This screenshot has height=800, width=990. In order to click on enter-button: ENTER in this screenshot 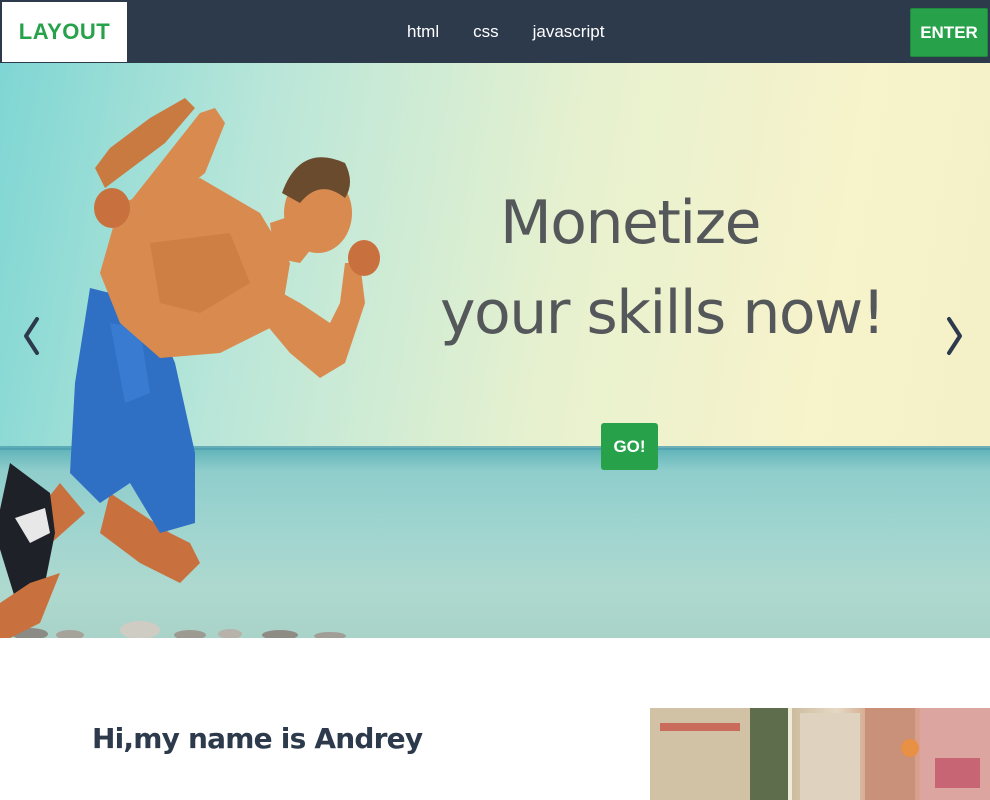, I will do `click(949, 32)`.